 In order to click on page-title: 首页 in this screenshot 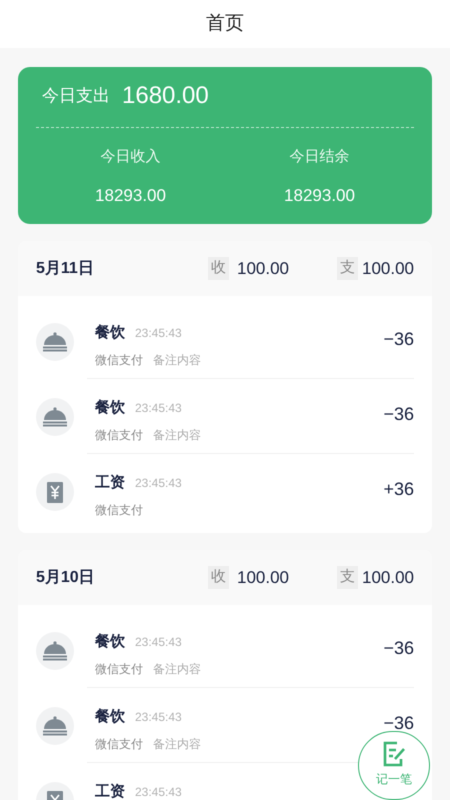, I will do `click(225, 24)`.